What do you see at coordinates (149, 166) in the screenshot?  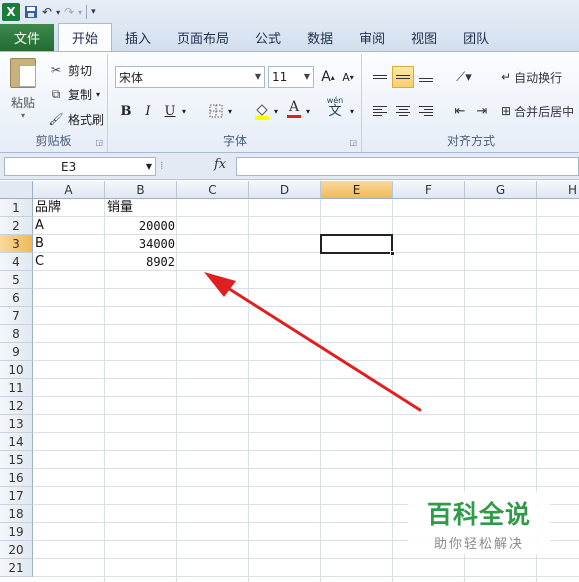 I see `name-box-dropdown-icon: ▼` at bounding box center [149, 166].